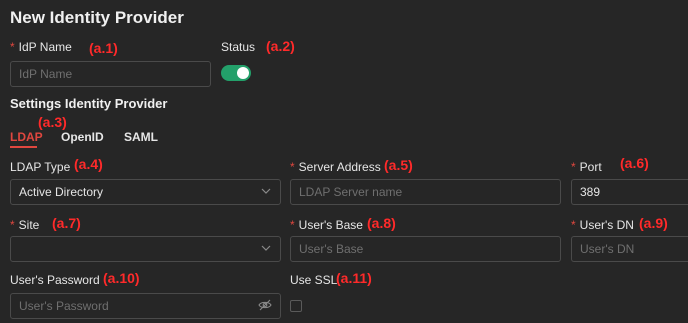 Image resolution: width=688 pixels, height=323 pixels. Describe the element at coordinates (66, 223) in the screenshot. I see `annotation-a7: (a.7)` at that location.